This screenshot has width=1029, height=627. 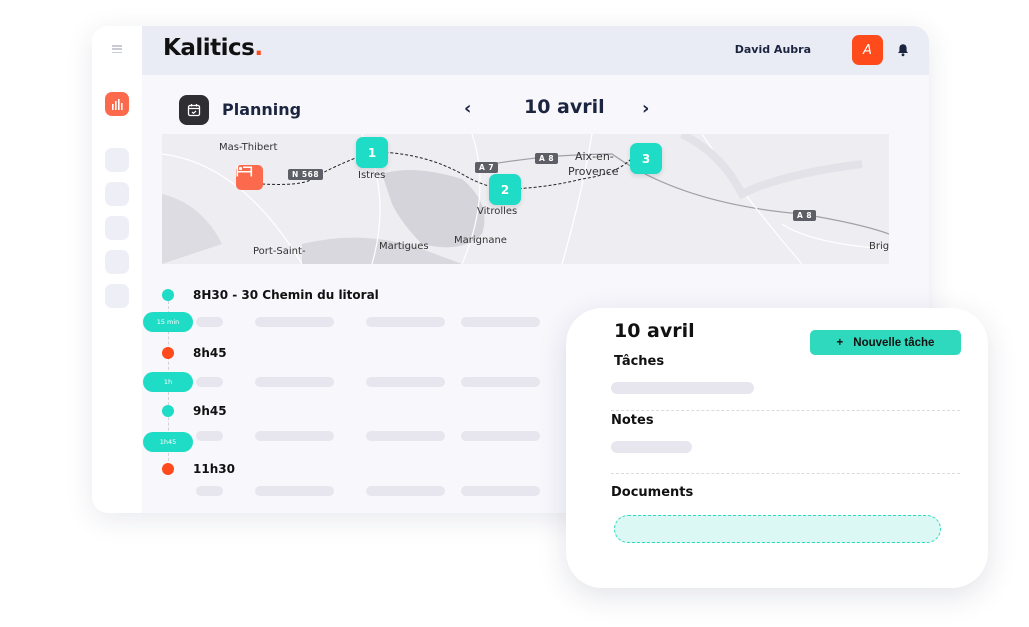 I want to click on documents-heading: Documents, so click(x=652, y=492).